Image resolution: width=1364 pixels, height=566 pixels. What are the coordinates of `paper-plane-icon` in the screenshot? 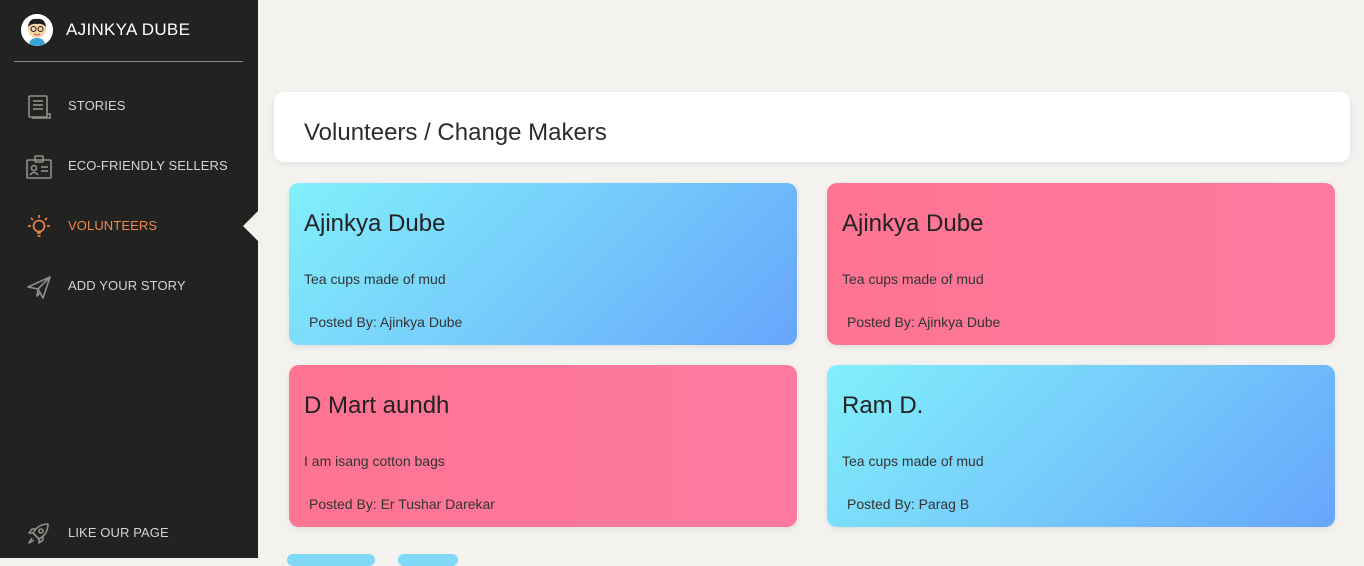 It's located at (39, 287).